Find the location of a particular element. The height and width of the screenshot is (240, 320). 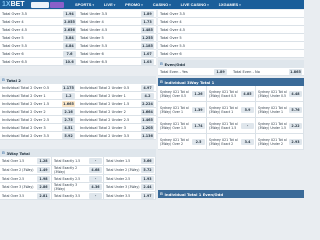

odds-button: 2.75 is located at coordinates (68, 120).